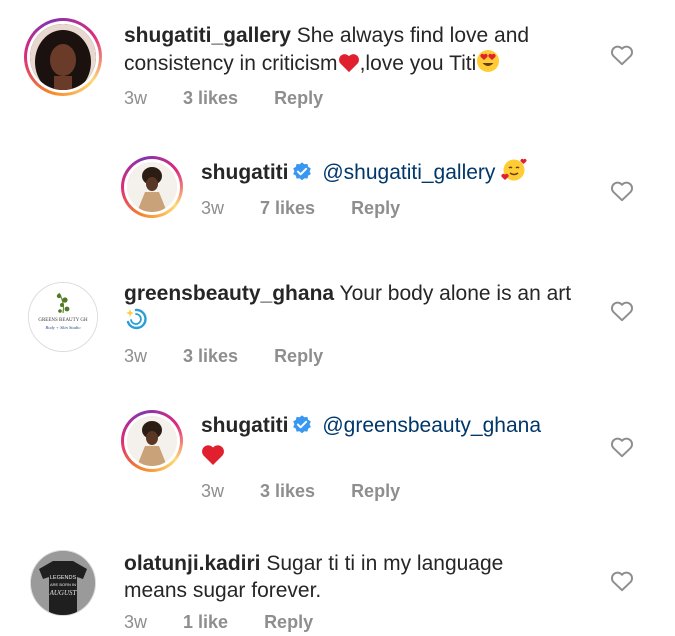 The width and height of the screenshot is (675, 636). I want to click on logo-line-2: Body + Skin Studio, so click(64, 327).